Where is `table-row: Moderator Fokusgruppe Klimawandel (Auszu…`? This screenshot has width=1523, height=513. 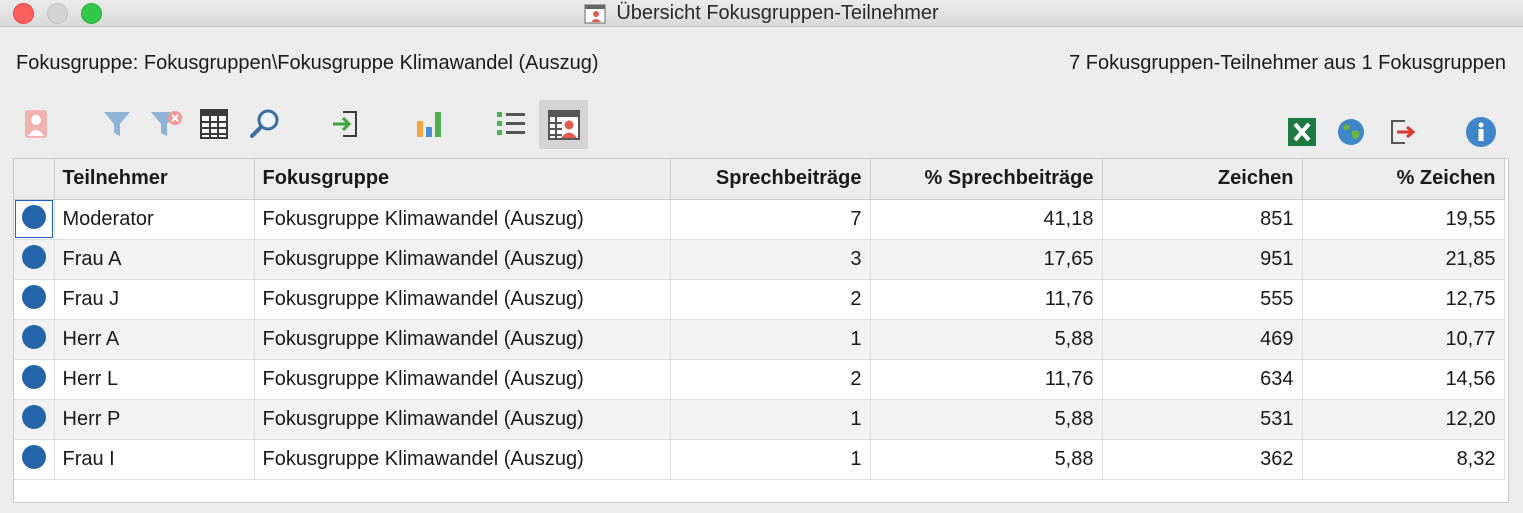
table-row: Moderator Fokusgruppe Klimawandel (Auszu… is located at coordinates (759, 219).